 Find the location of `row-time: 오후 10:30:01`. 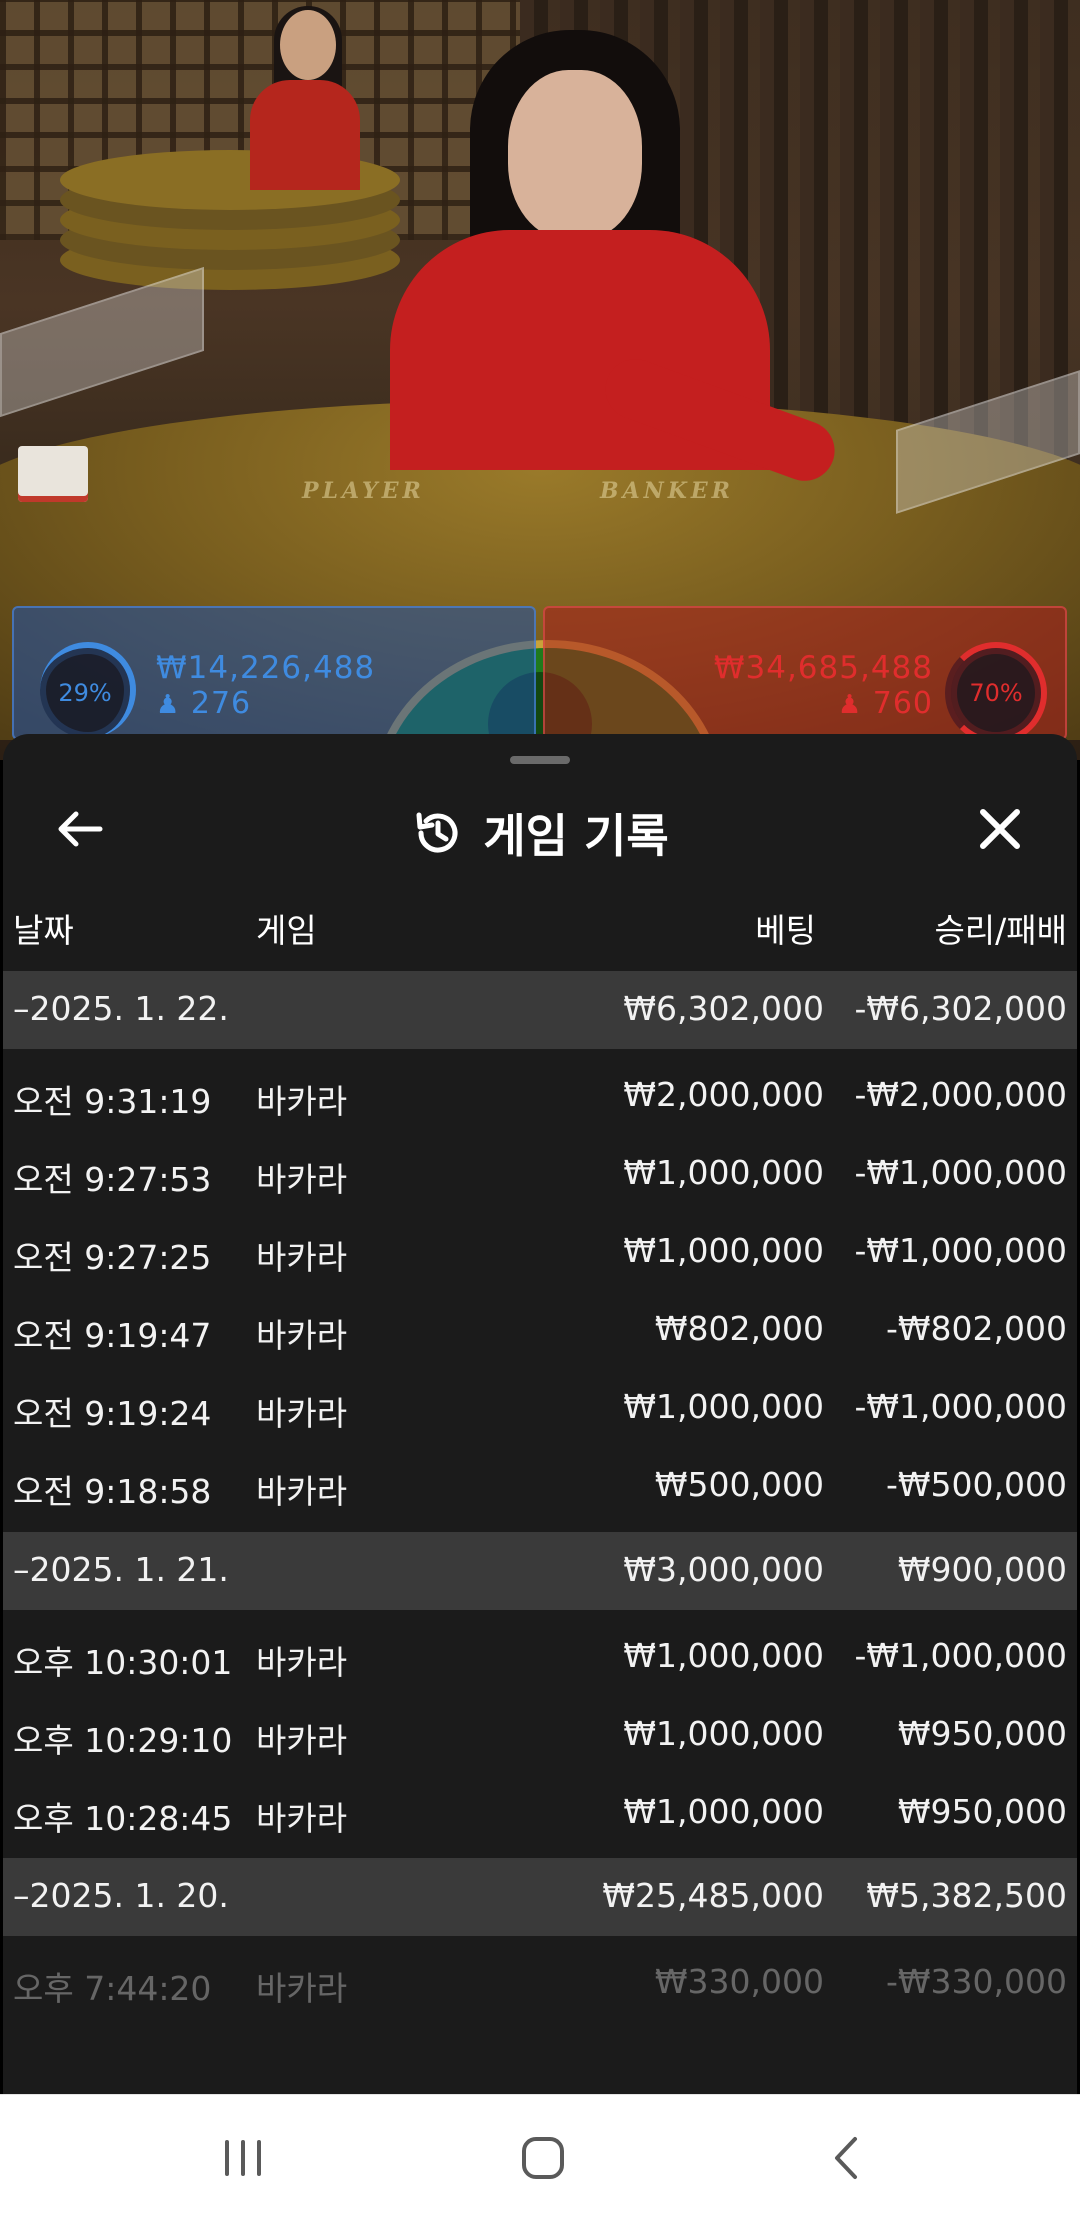

row-time: 오후 10:30:01 is located at coordinates (123, 1662).